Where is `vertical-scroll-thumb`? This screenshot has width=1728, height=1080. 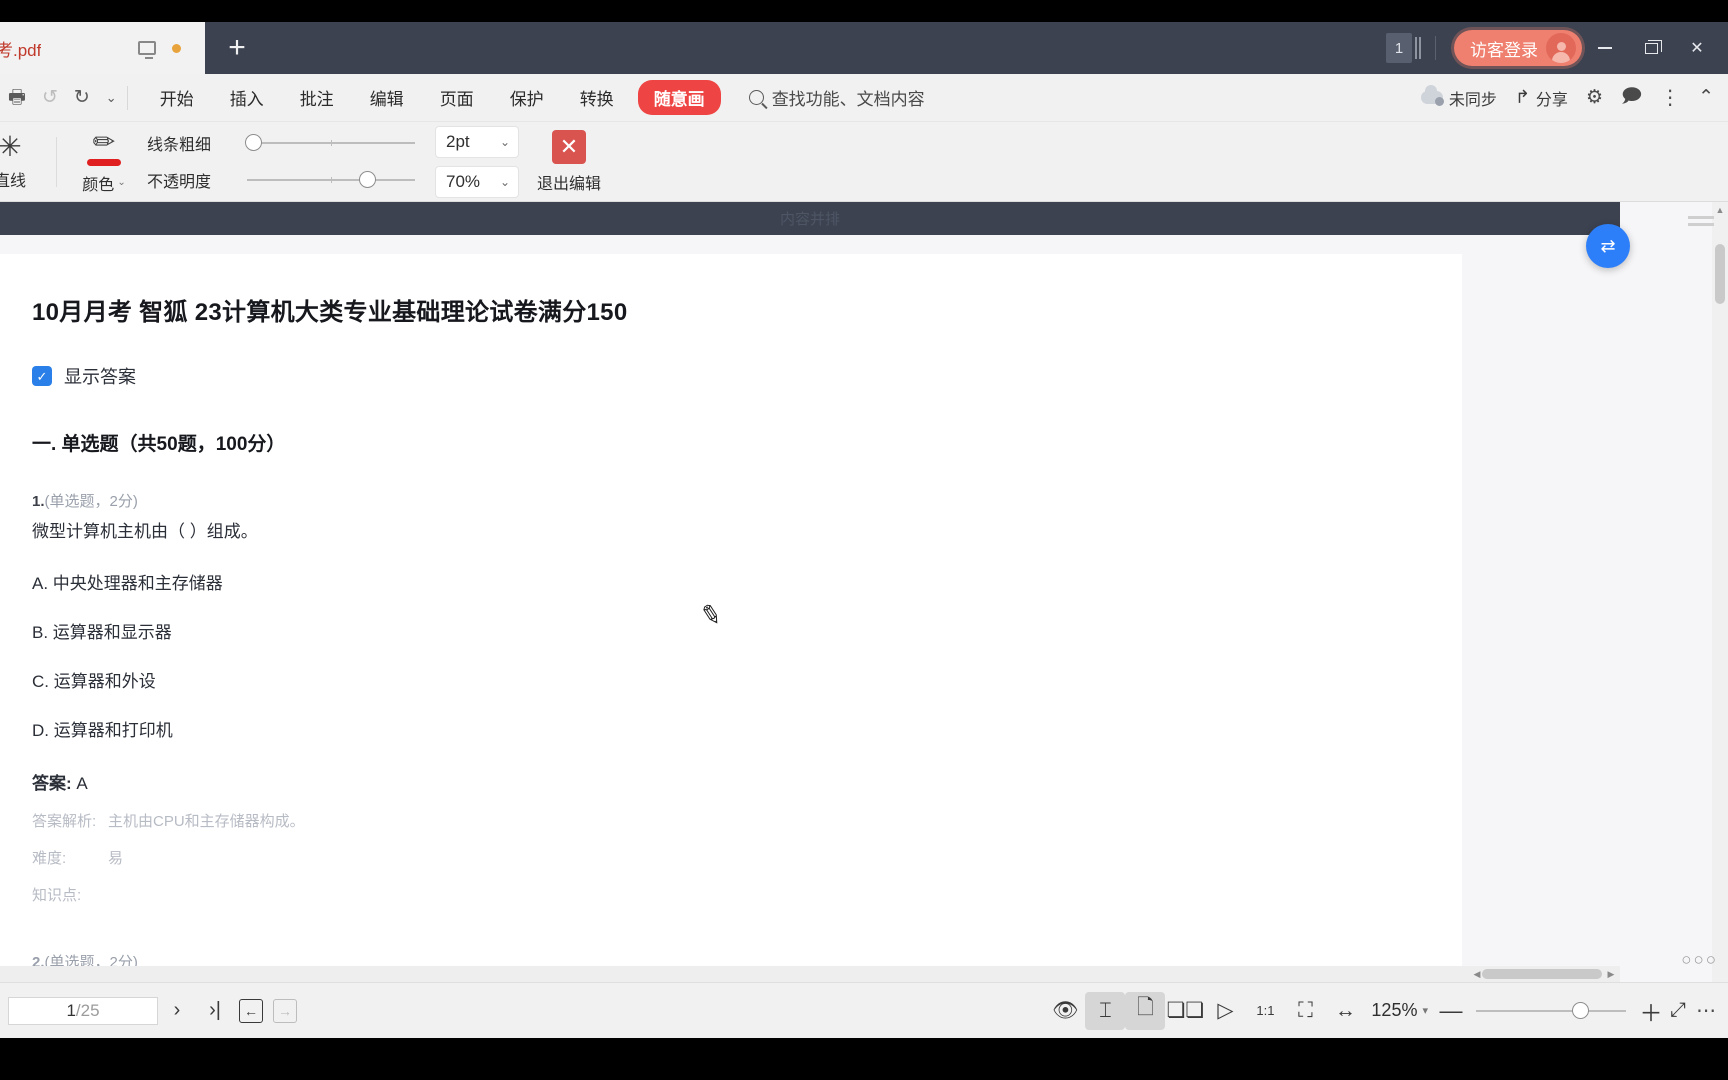
vertical-scroll-thumb is located at coordinates (1720, 274).